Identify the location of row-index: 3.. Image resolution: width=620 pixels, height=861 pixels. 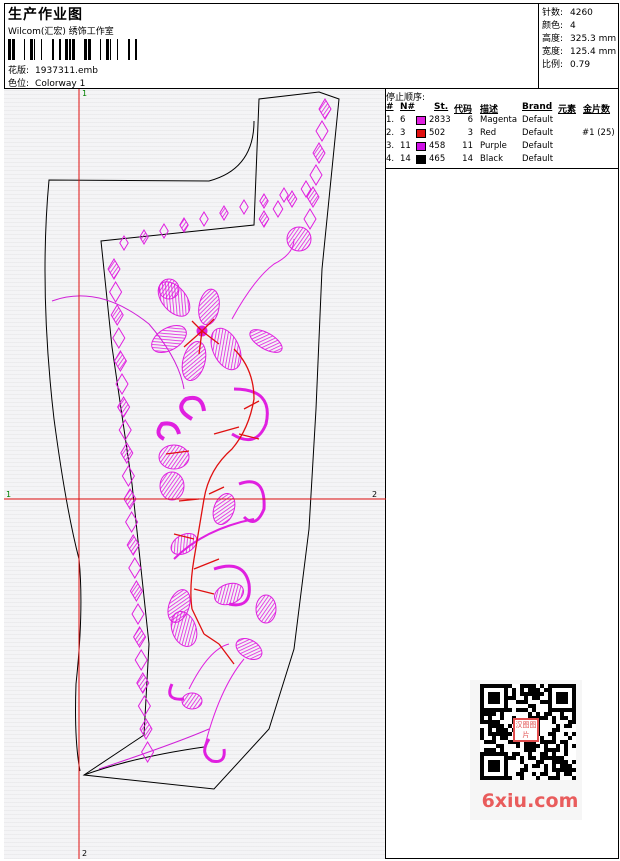
(390, 146).